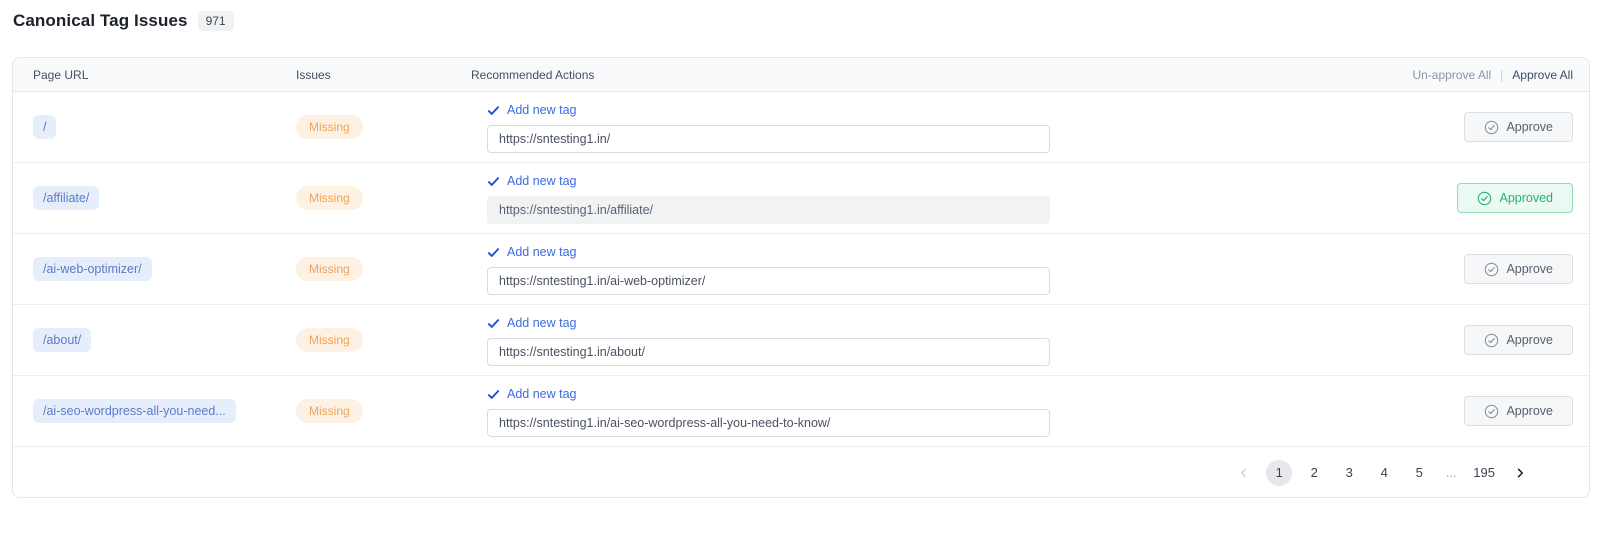 The image size is (1600, 544). What do you see at coordinates (154, 127) in the screenshot?
I see `page-url-cell: /` at bounding box center [154, 127].